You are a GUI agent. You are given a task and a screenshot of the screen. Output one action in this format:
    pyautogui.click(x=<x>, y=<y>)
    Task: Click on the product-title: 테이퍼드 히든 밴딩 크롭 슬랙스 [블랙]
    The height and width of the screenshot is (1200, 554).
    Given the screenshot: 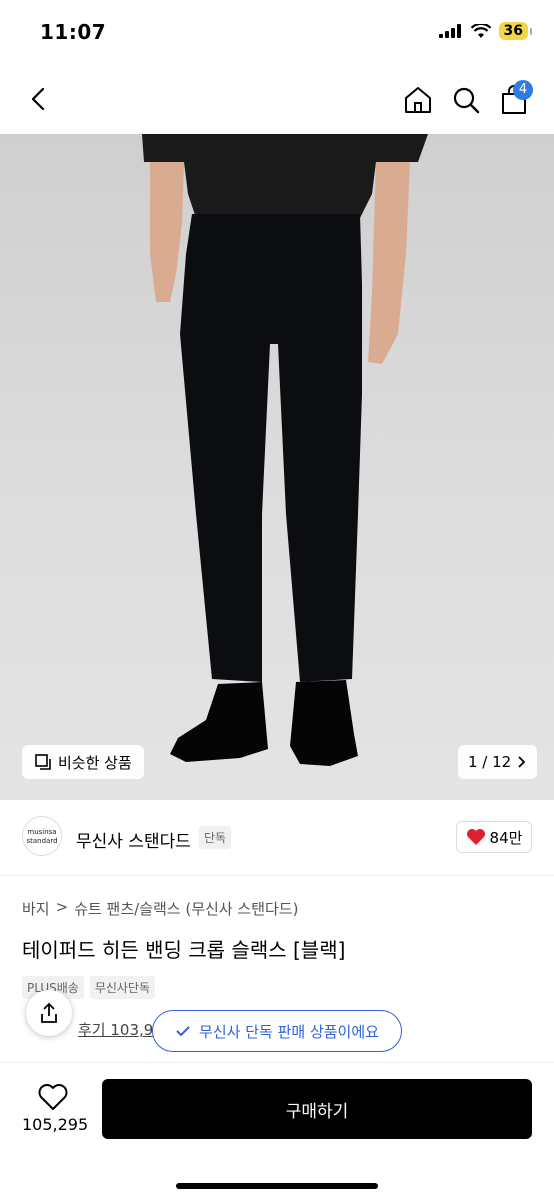 What is the action you would take?
    pyautogui.click(x=184, y=950)
    